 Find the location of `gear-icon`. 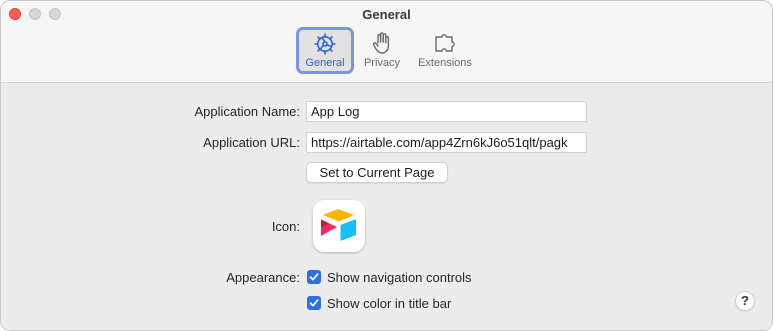

gear-icon is located at coordinates (325, 44).